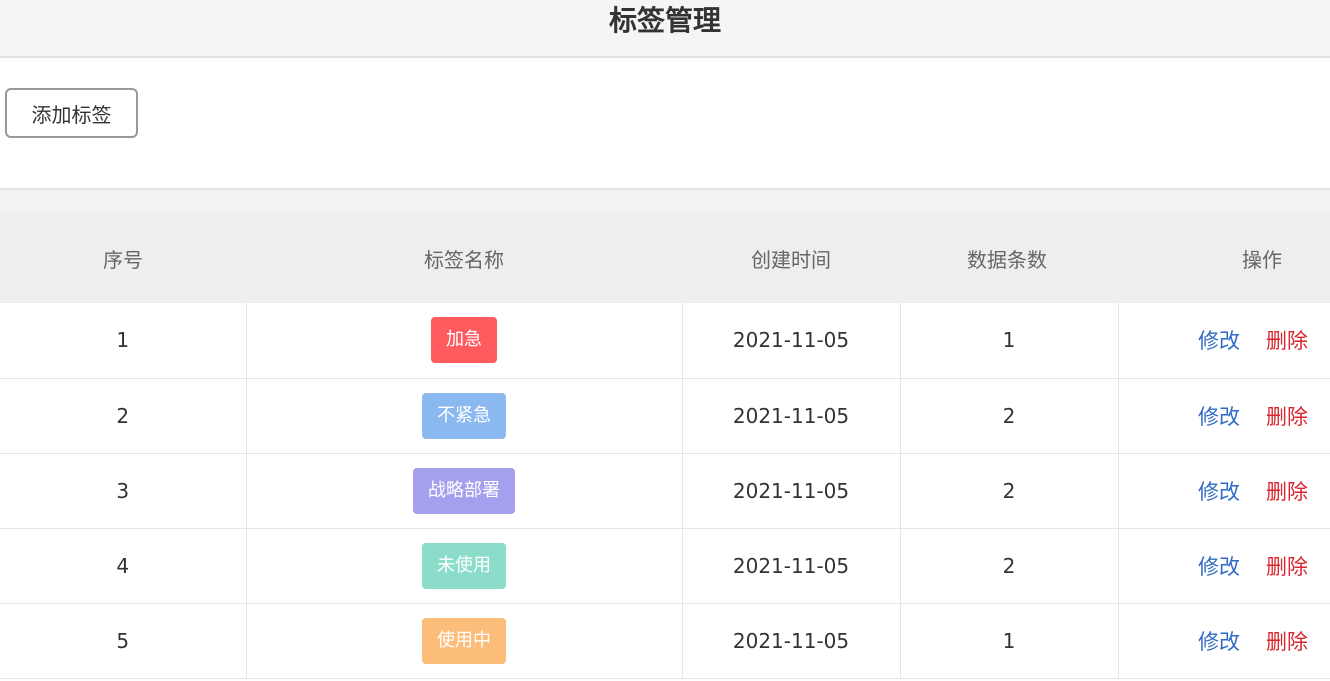 The image size is (1330, 681). What do you see at coordinates (464, 259) in the screenshot?
I see `column-header-tag-name: 标签名称` at bounding box center [464, 259].